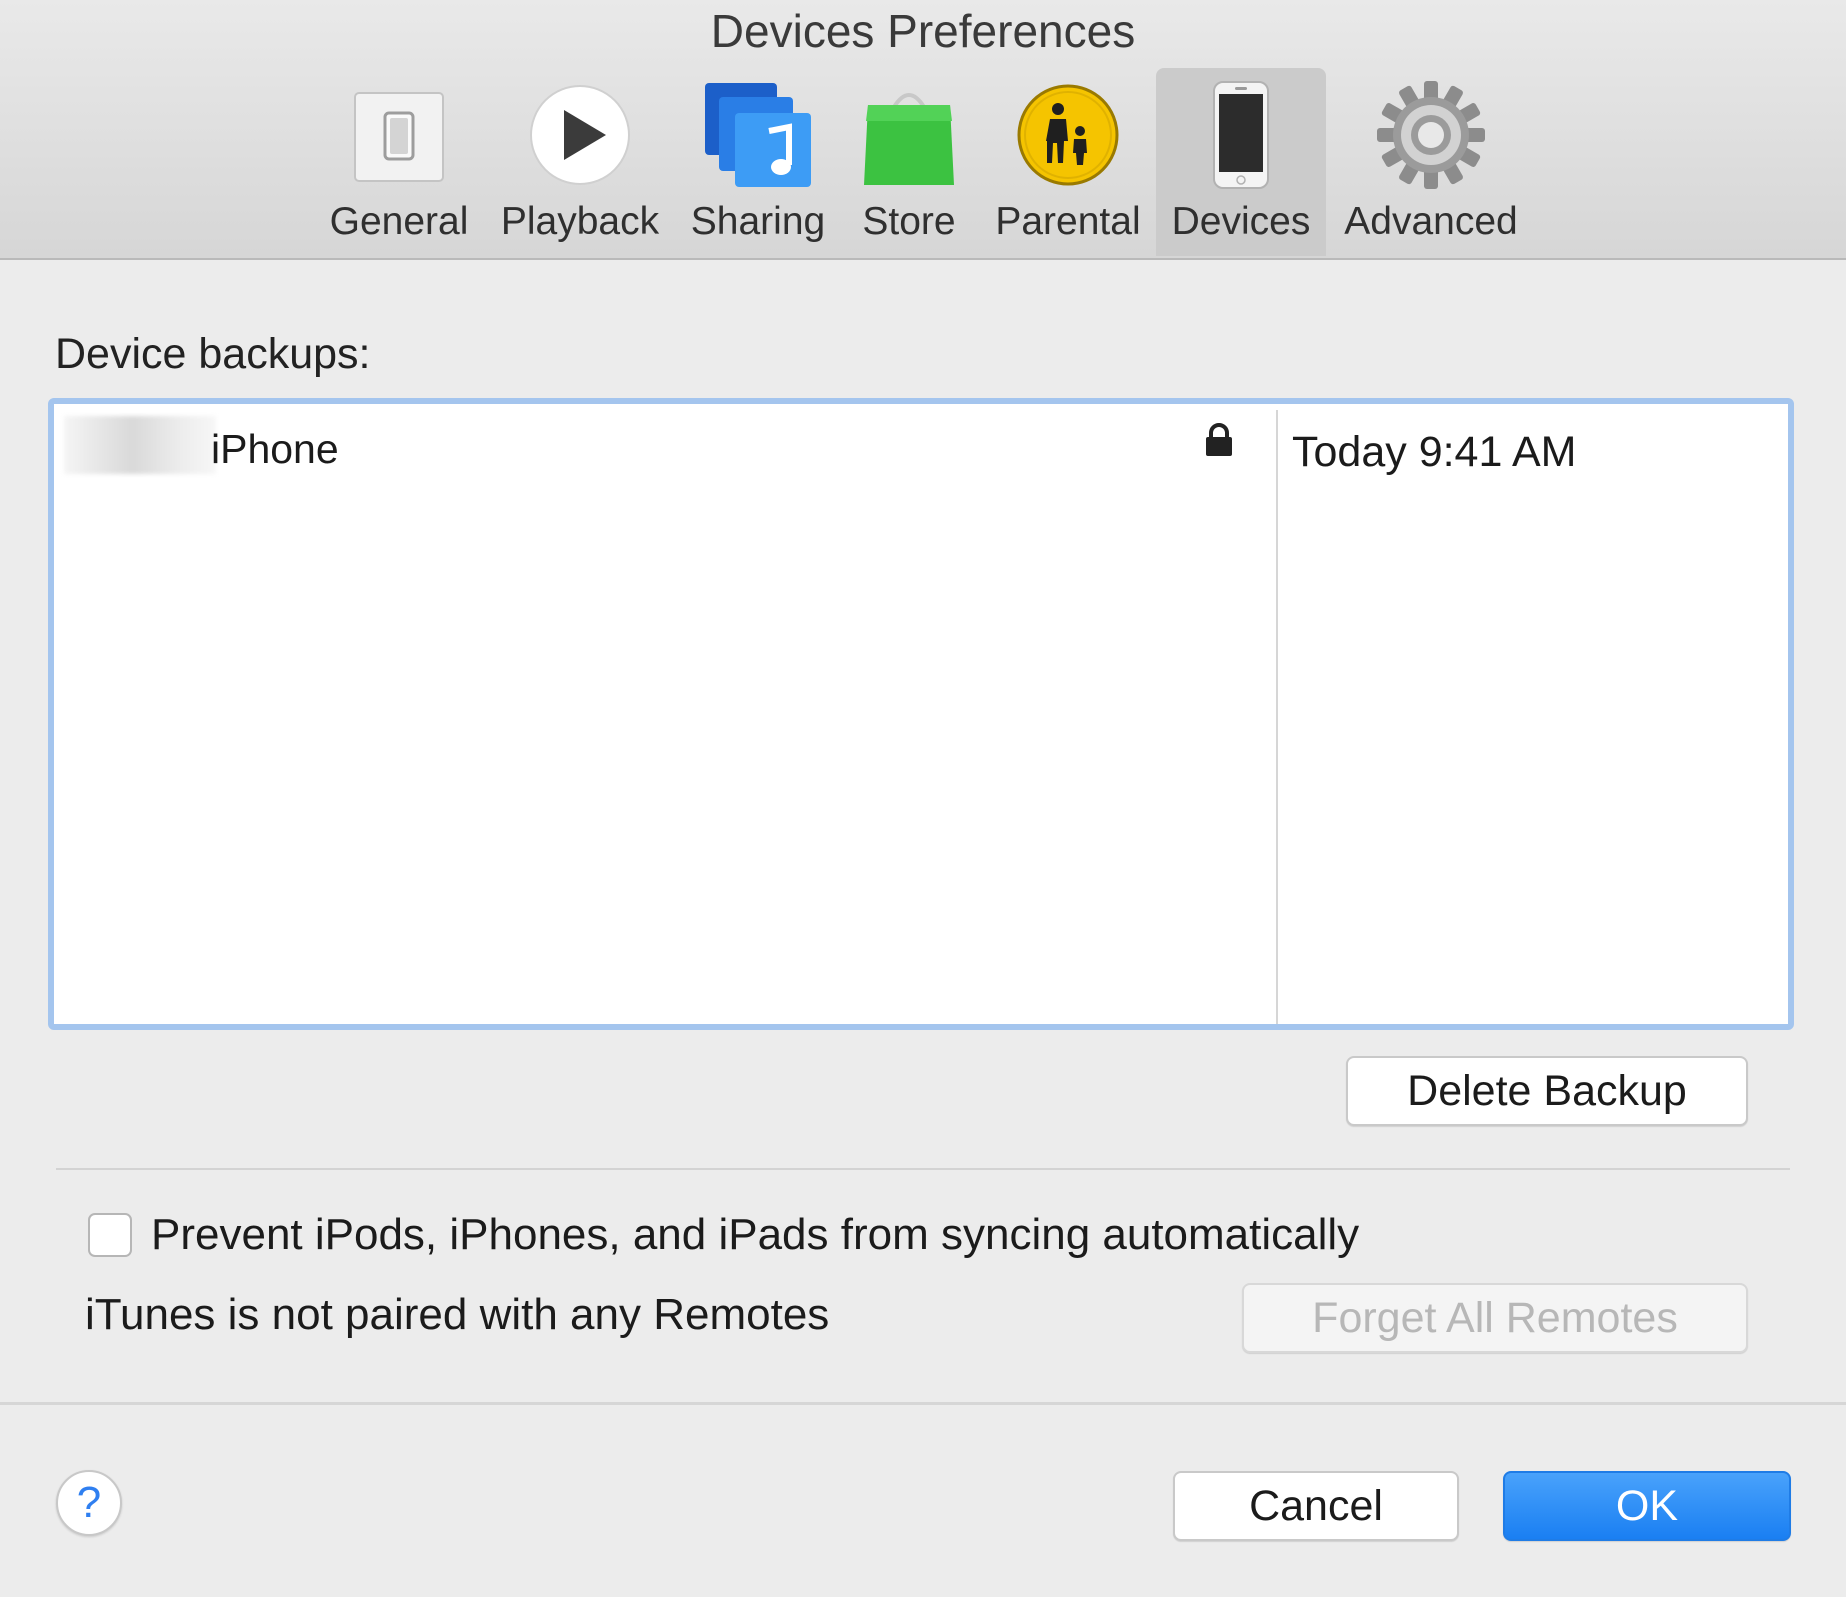 The width and height of the screenshot is (1846, 1597). What do you see at coordinates (1068, 135) in the screenshot?
I see `parental-icon` at bounding box center [1068, 135].